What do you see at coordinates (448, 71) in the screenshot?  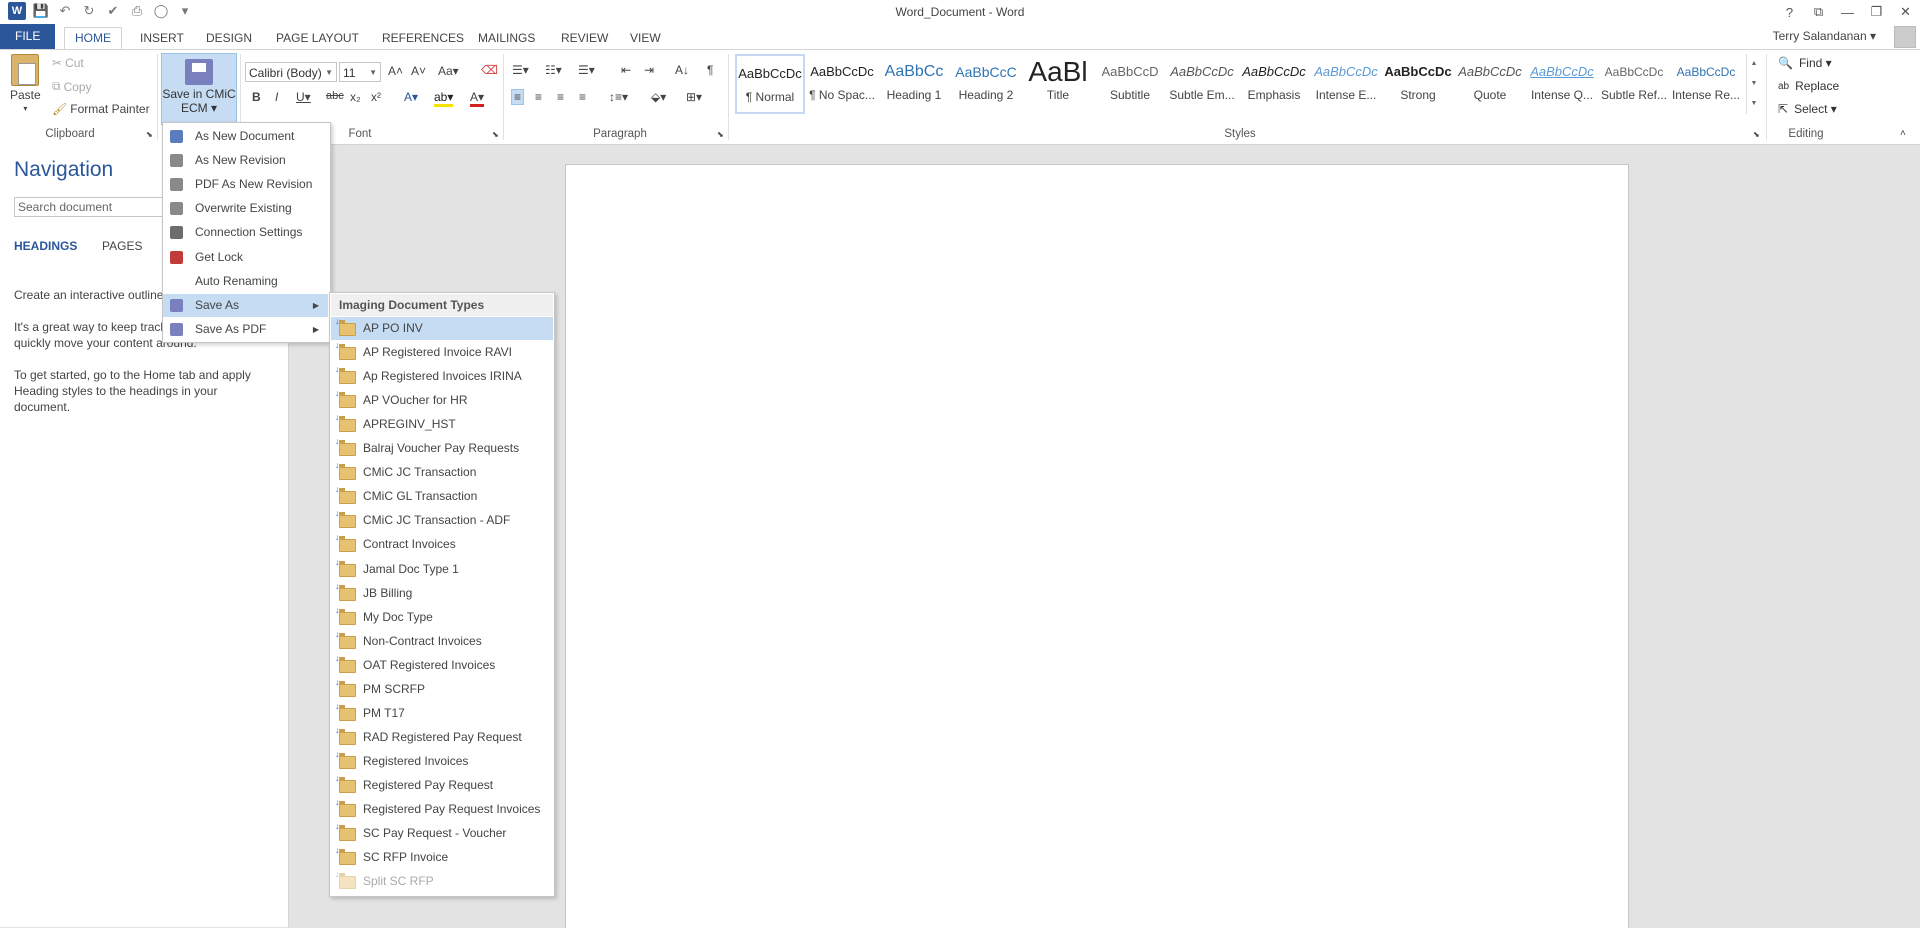 I see `change-case-icon: Aa▾` at bounding box center [448, 71].